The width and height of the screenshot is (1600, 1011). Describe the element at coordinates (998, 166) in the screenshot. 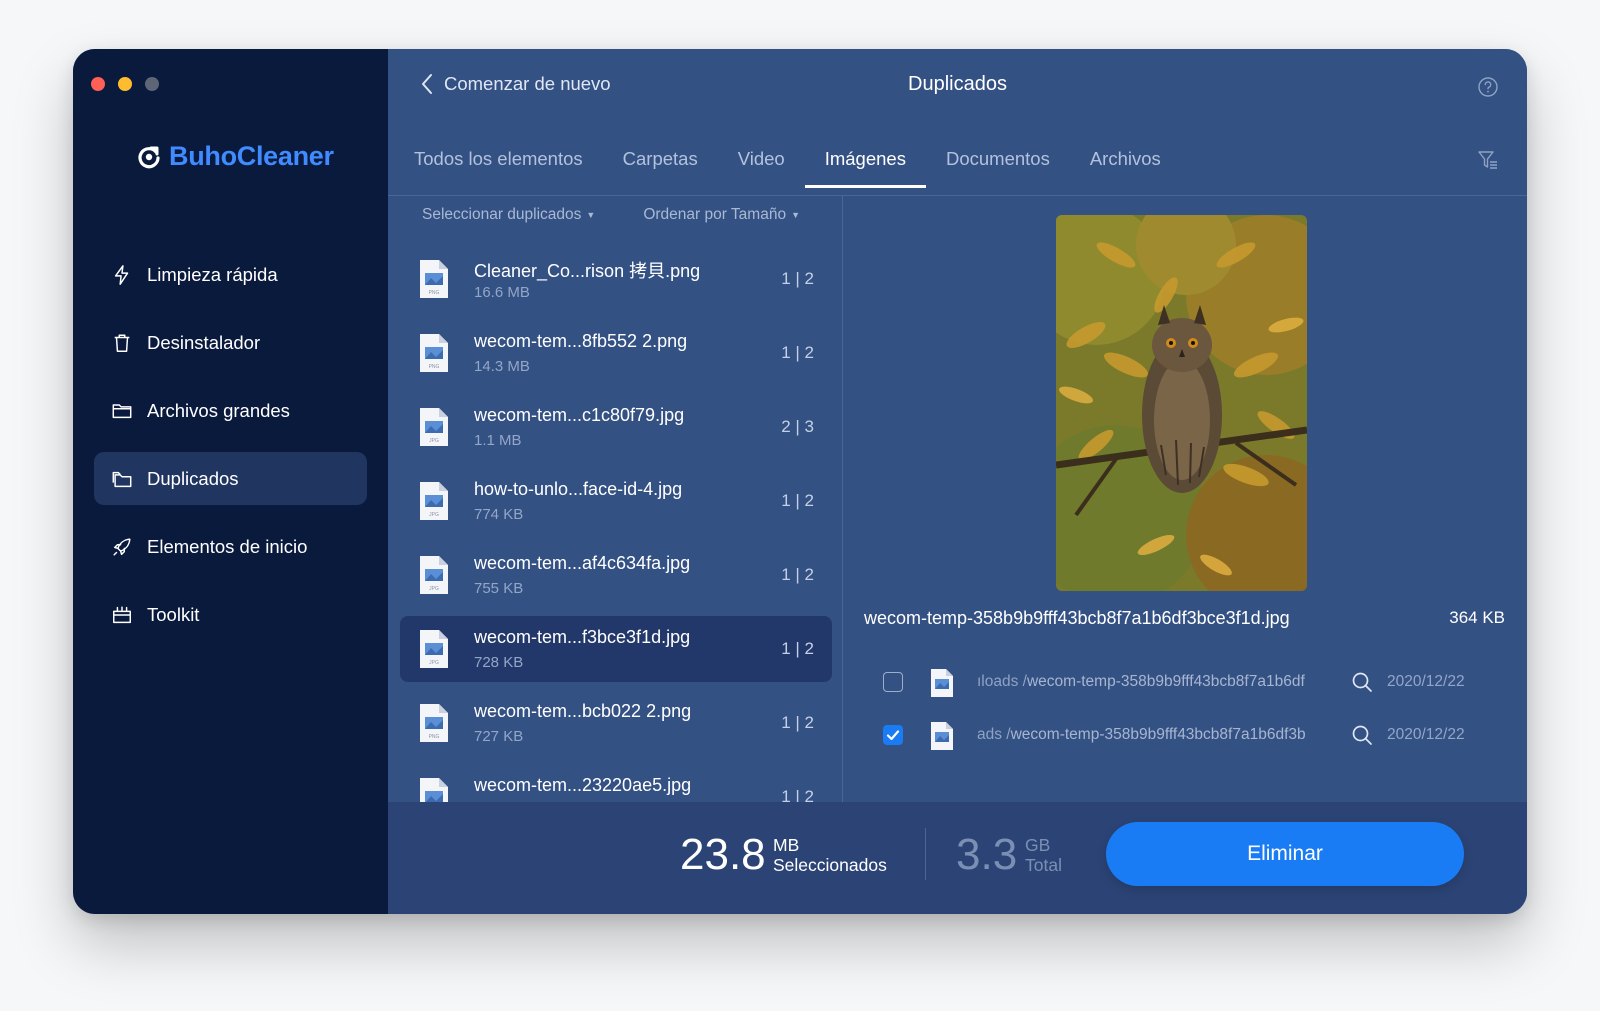

I see `tab-documentos: Documentos` at that location.